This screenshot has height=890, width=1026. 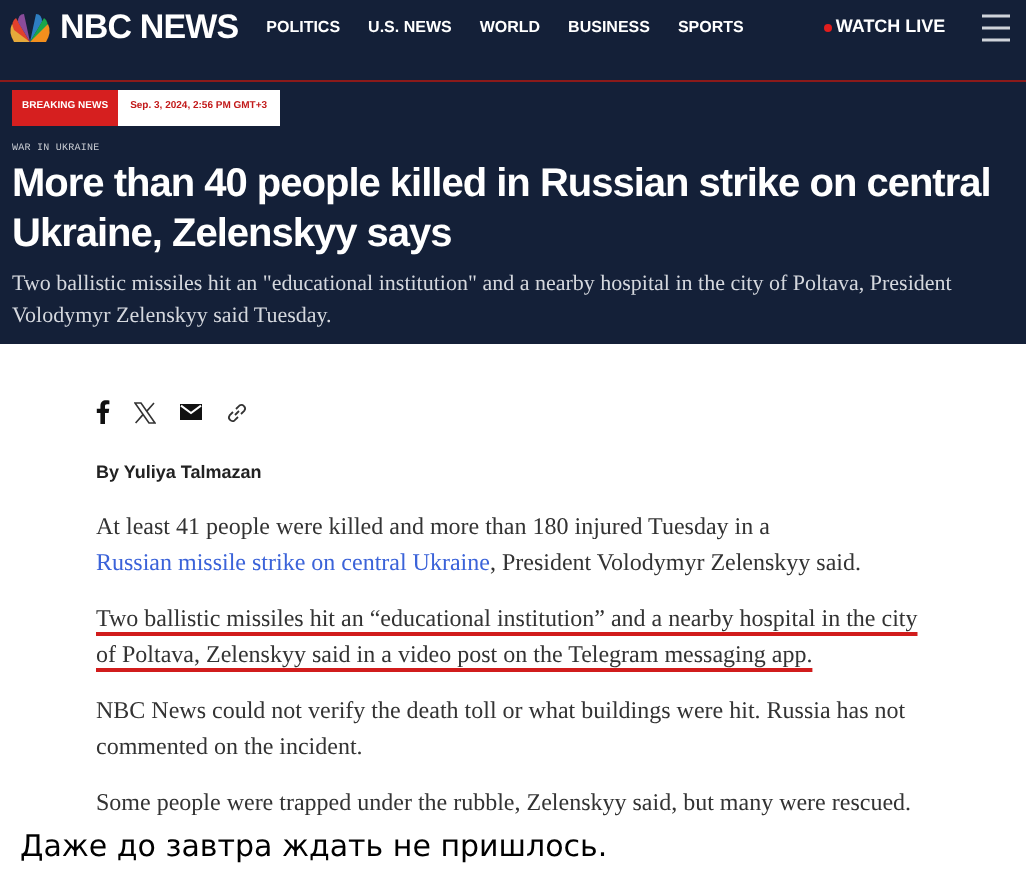 What do you see at coordinates (480, 544) in the screenshot?
I see `article-paragraph: At least 41 people were killed and more than 180 injured Tuesday in a Russian missile strike on central Ukraine, President Volodymyr Zelenskyy said.` at bounding box center [480, 544].